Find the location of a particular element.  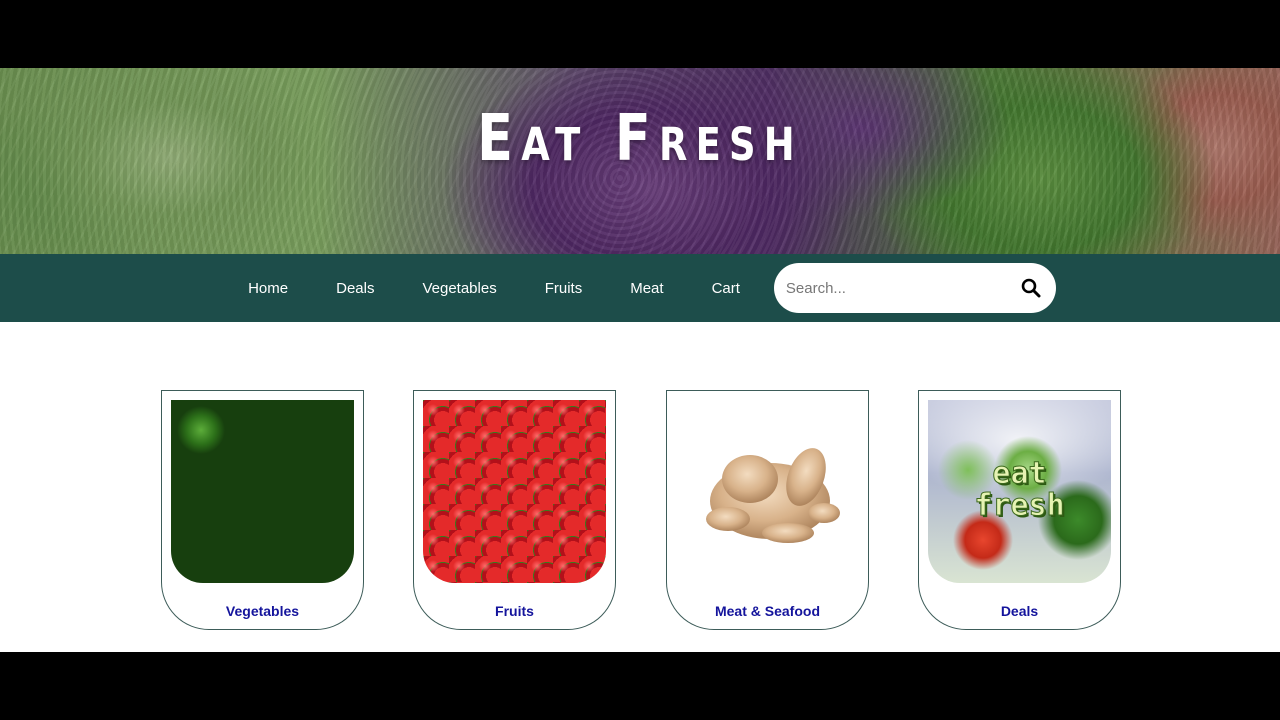

deals-image: eat fresh is located at coordinates (1019, 491).